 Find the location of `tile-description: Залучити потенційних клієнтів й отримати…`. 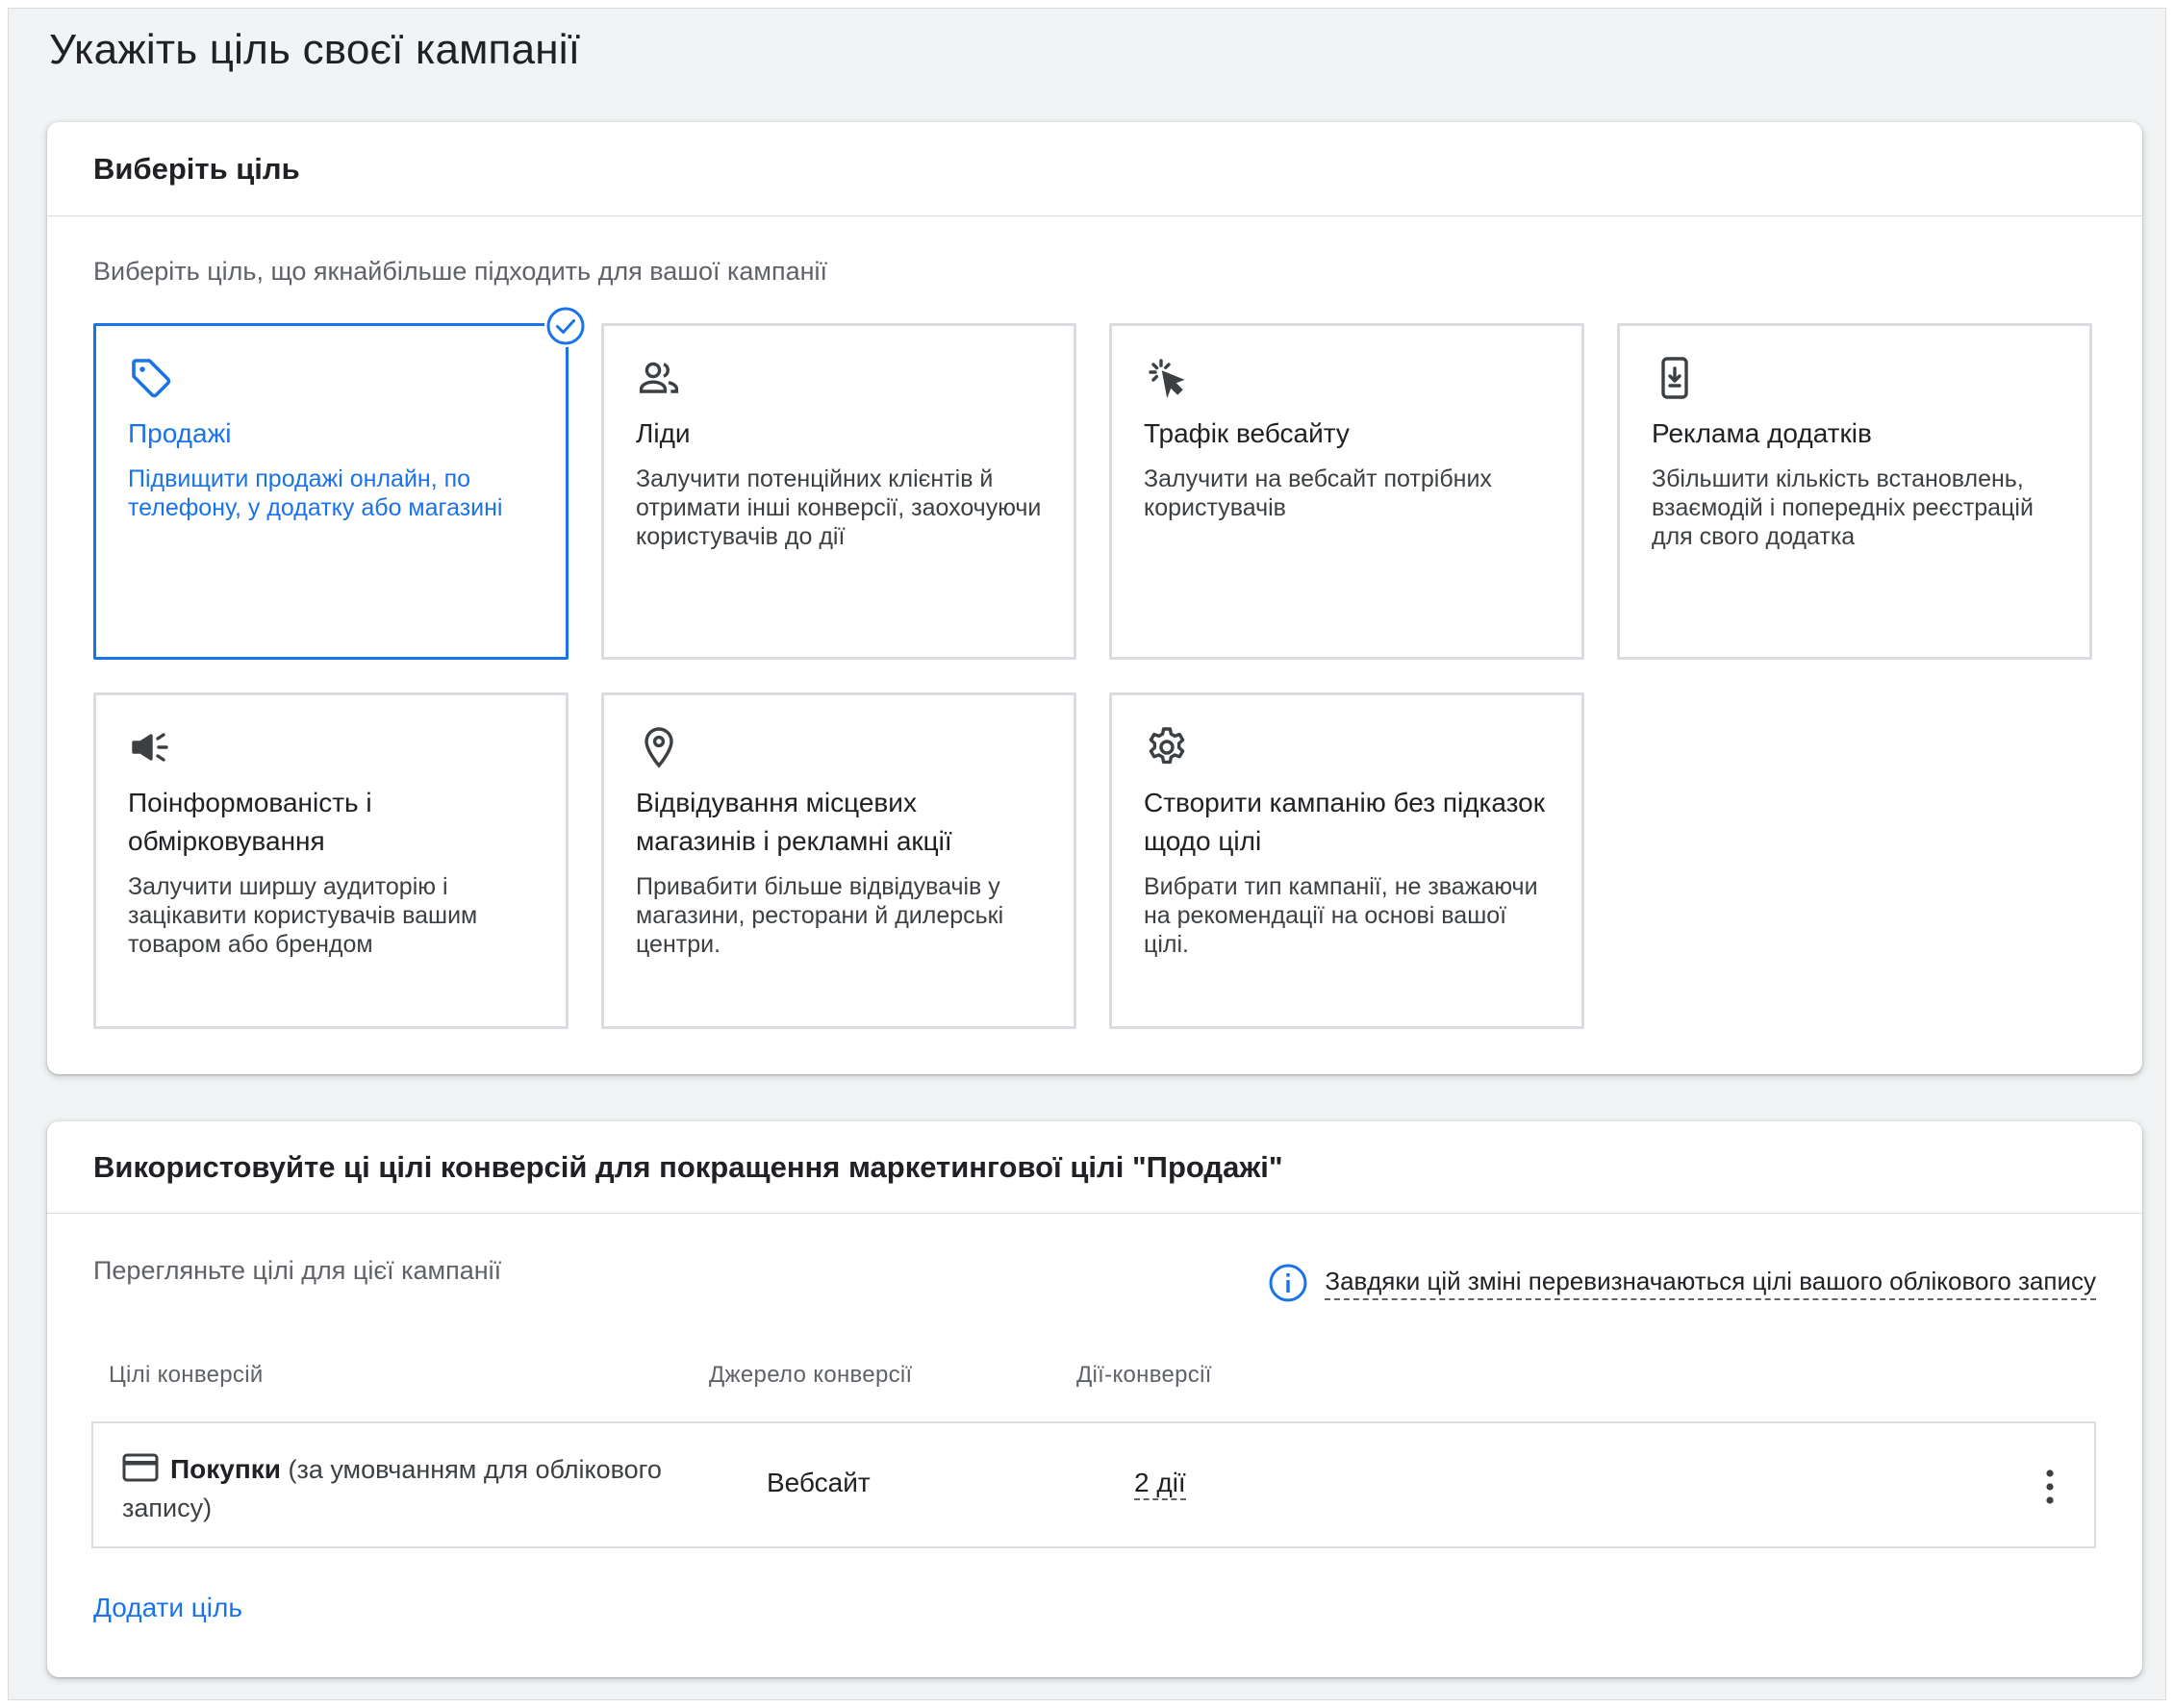

tile-description: Залучити потенційних клієнтів й отримати… is located at coordinates (839, 508).